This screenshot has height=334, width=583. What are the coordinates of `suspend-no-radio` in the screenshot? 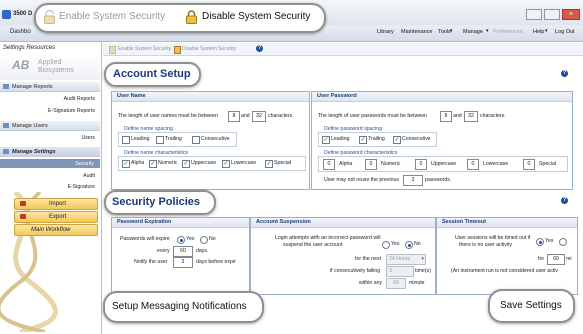 It's located at (409, 245).